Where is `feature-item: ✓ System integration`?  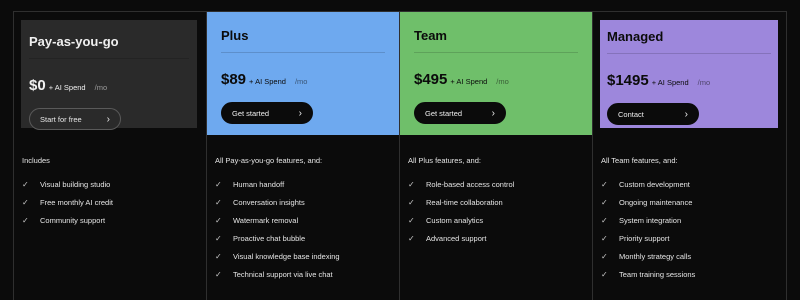
feature-item: ✓ System integration is located at coordinates (691, 220).